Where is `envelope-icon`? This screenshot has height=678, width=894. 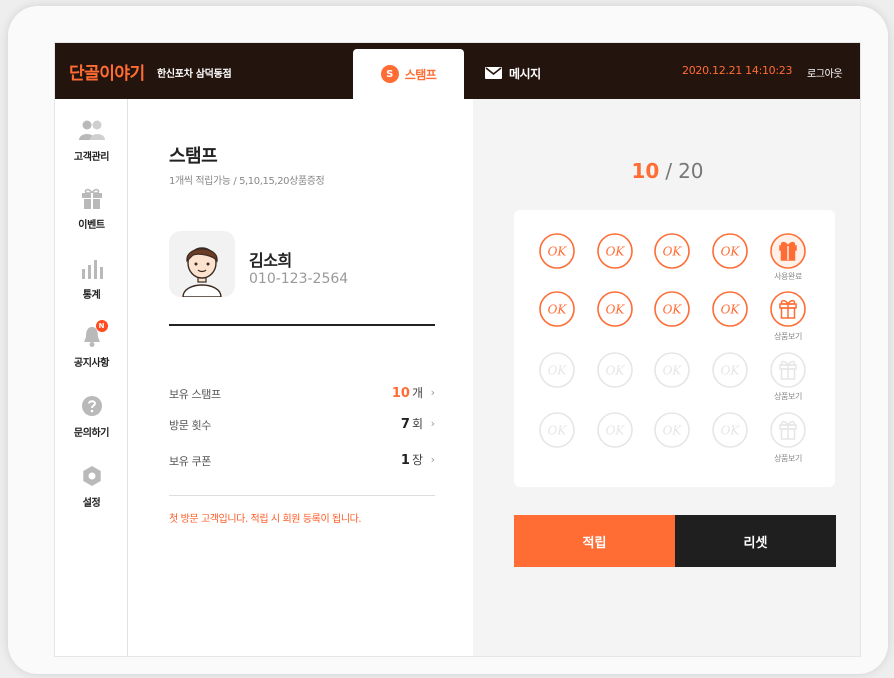 envelope-icon is located at coordinates (493, 73).